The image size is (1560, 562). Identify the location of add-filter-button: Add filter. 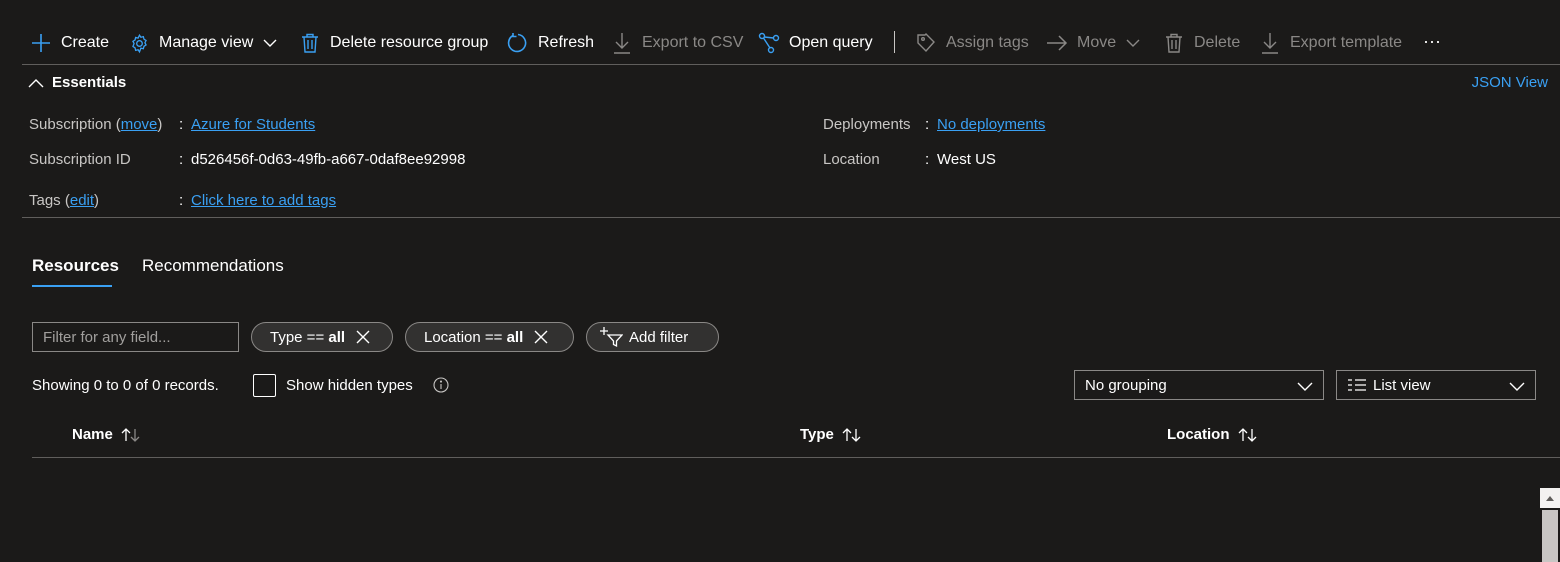
(652, 337).